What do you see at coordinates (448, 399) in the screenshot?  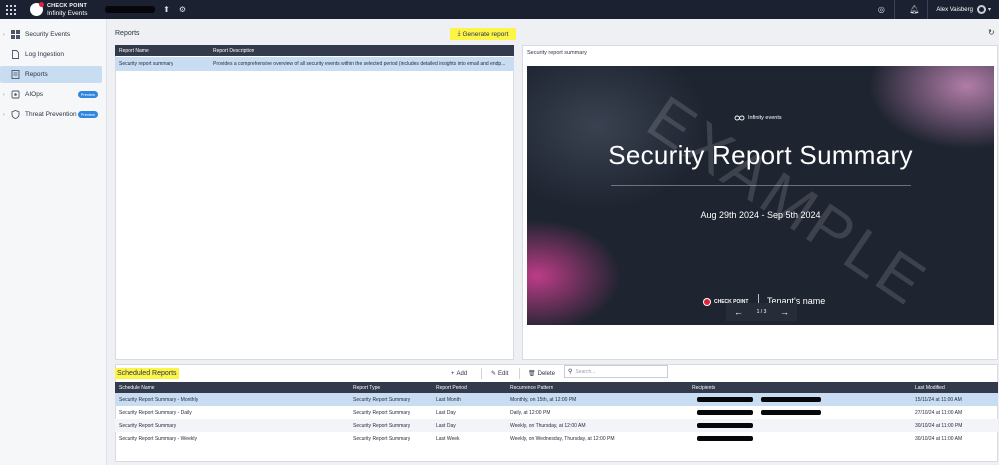 I see `report-period: Last Month` at bounding box center [448, 399].